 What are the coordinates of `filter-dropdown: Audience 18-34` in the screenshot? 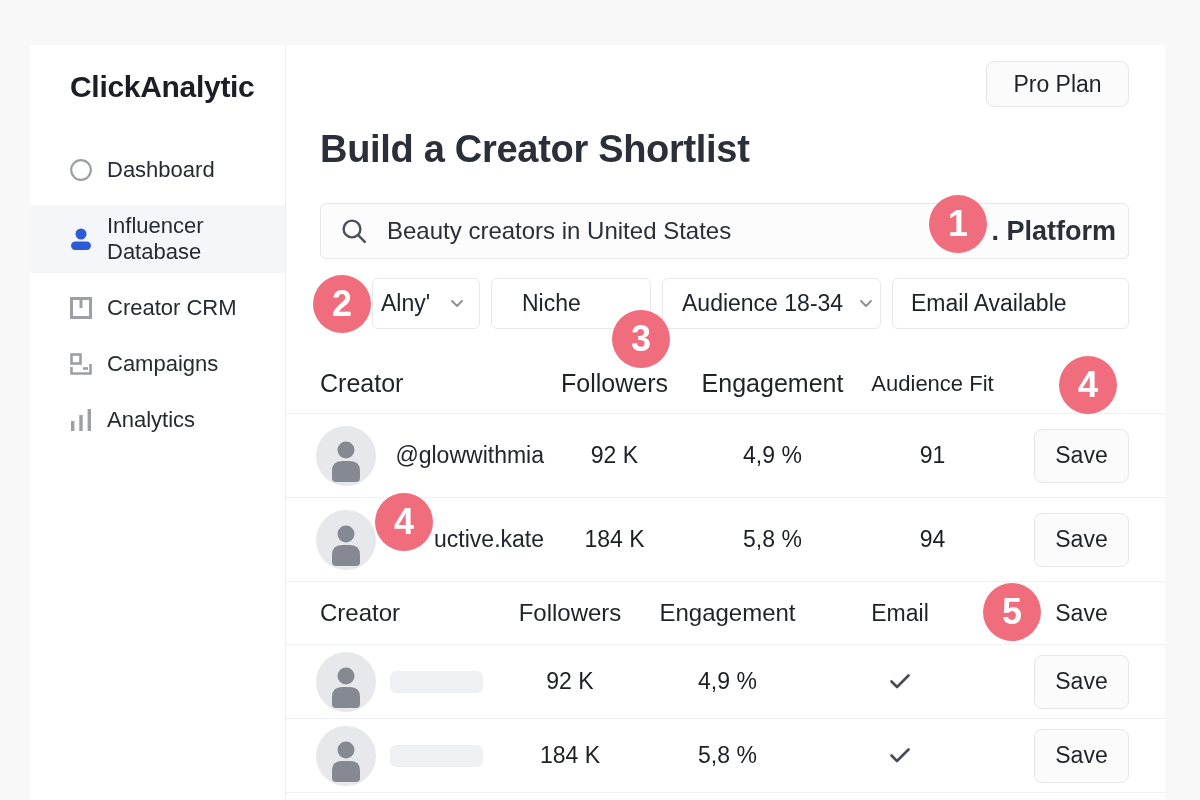 It's located at (771, 303).